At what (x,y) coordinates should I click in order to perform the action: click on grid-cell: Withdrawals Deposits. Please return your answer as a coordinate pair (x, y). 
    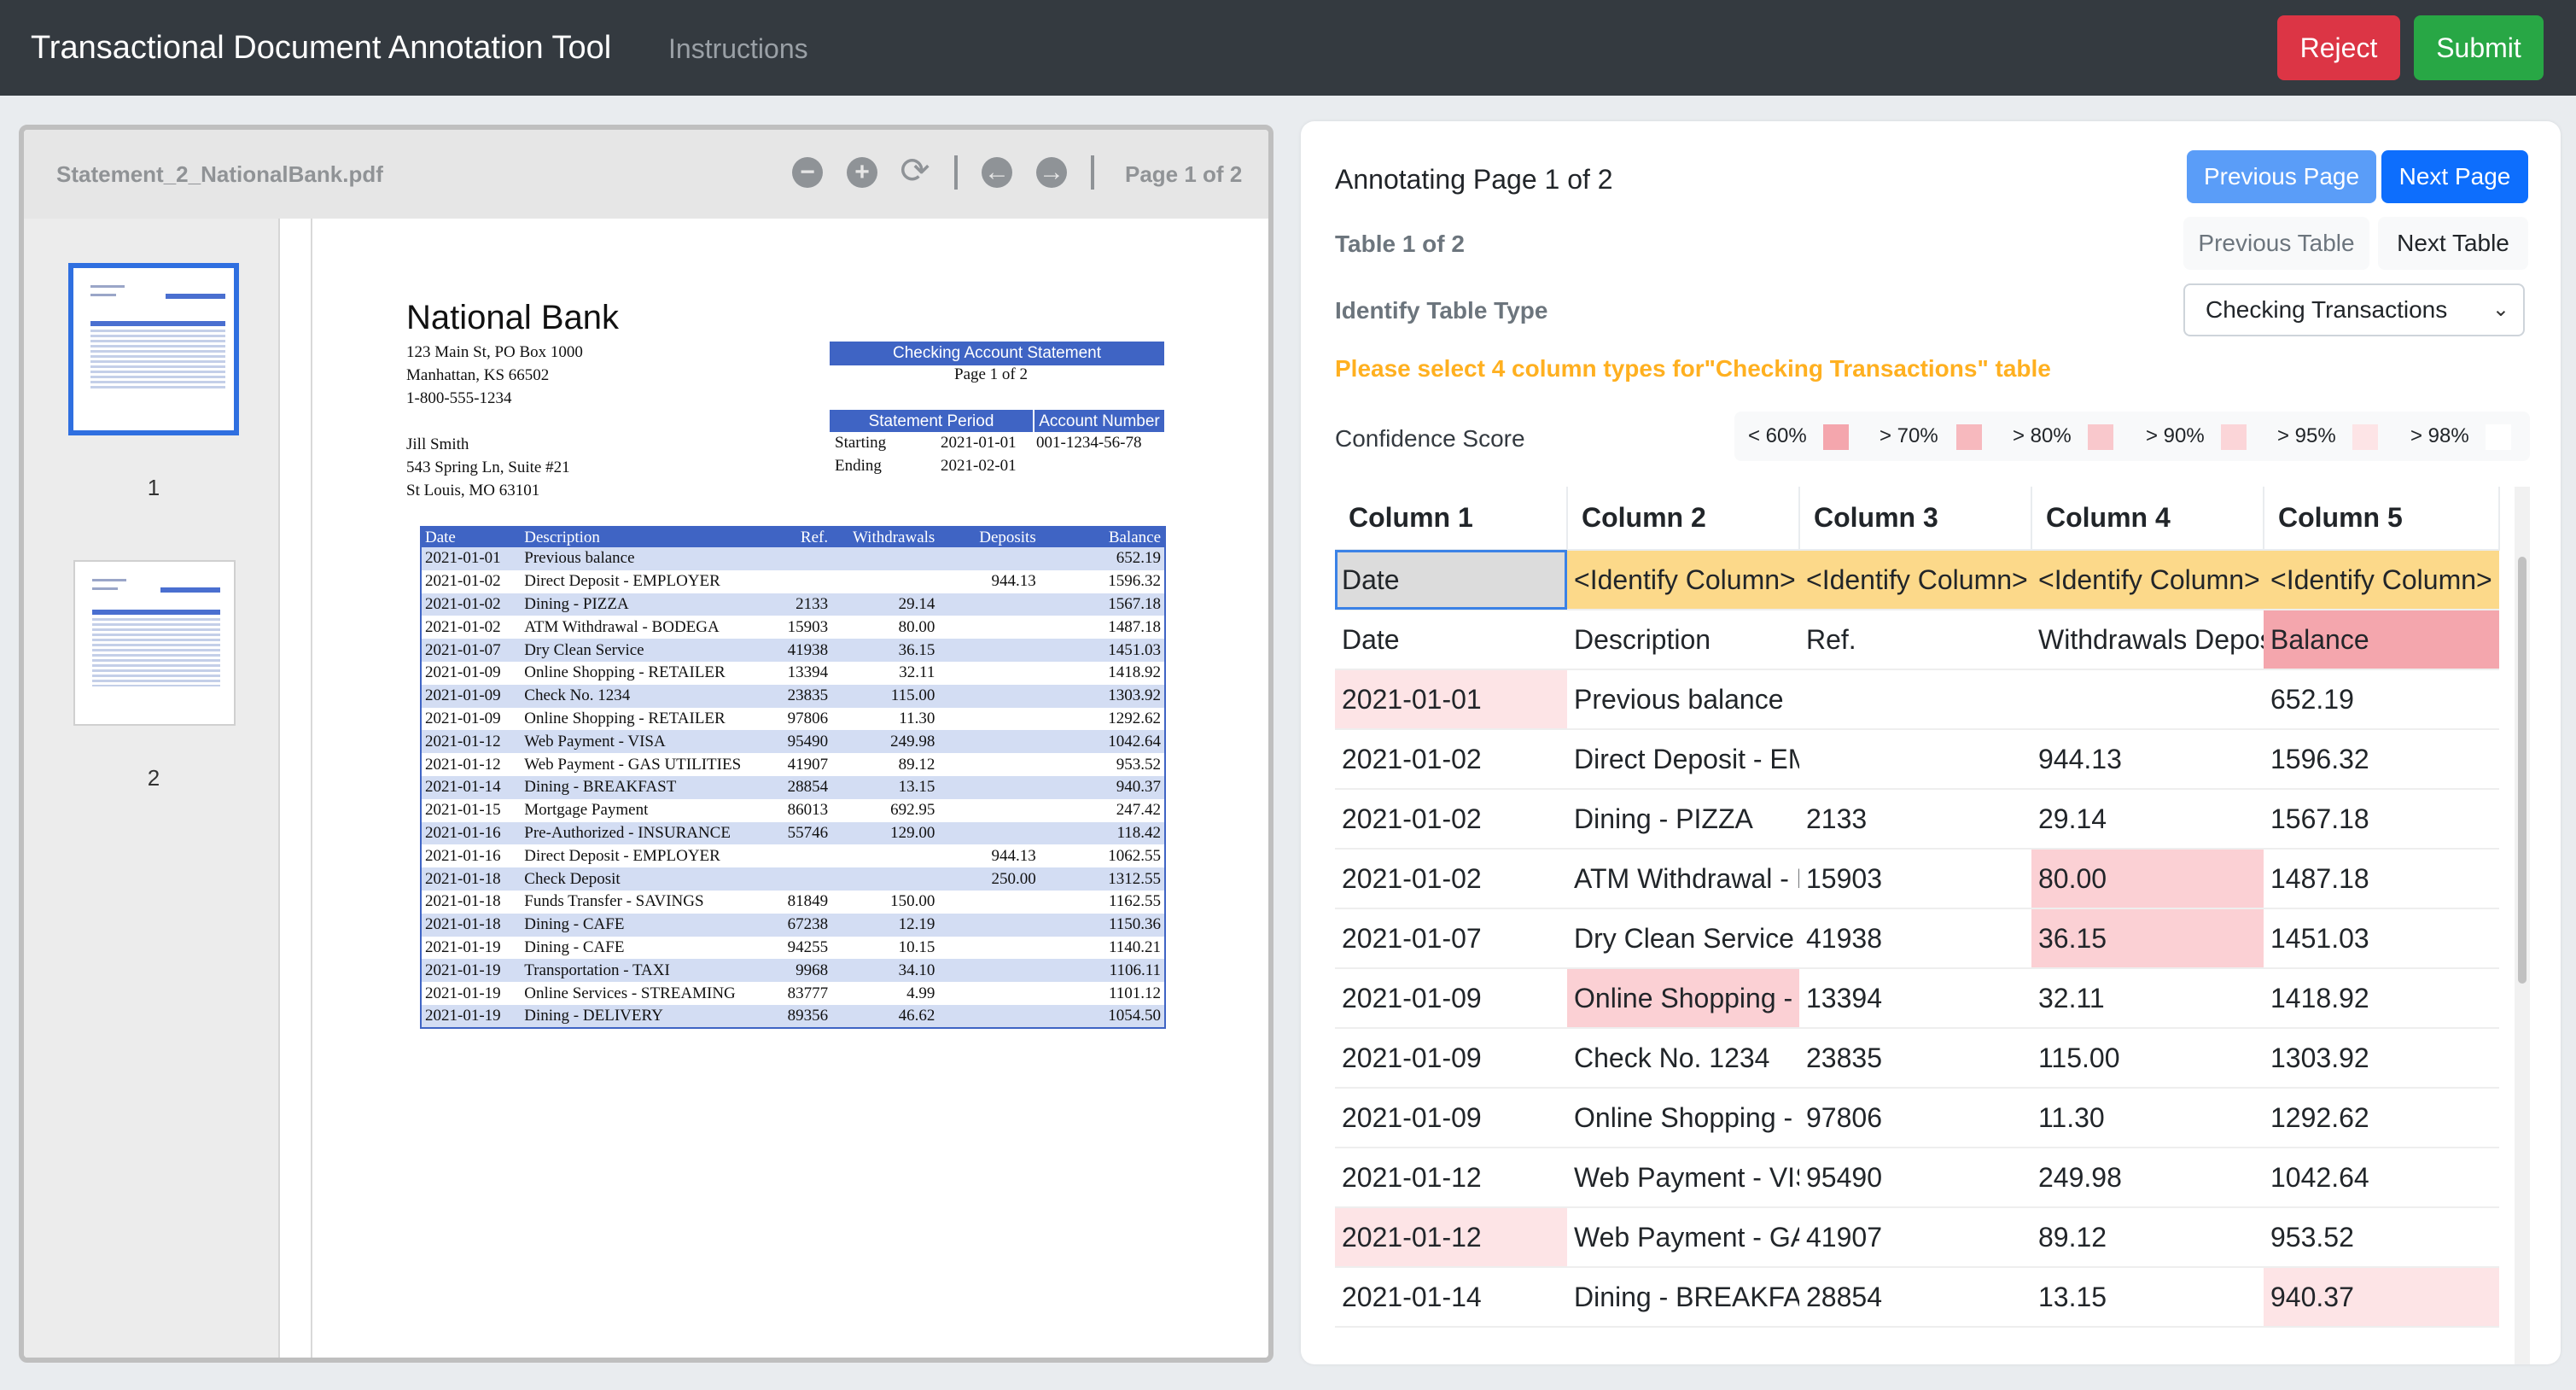
    Looking at the image, I should click on (2147, 640).